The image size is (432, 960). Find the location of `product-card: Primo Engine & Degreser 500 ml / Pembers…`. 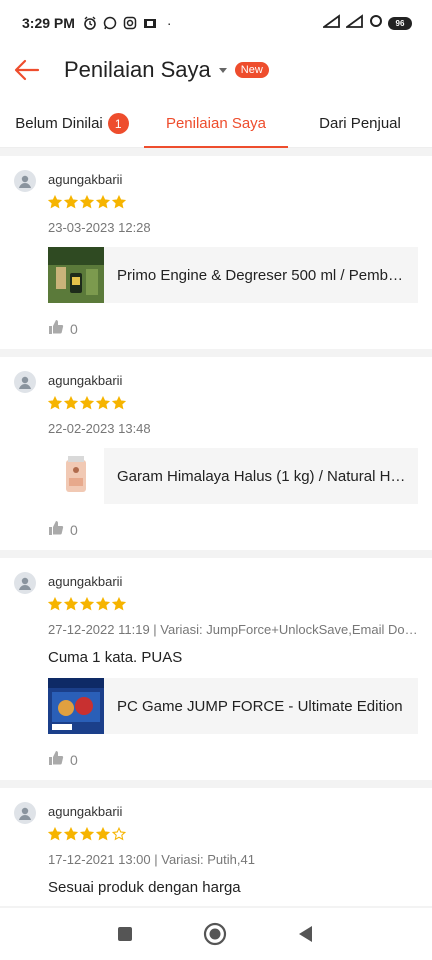

product-card: Primo Engine & Degreser 500 ml / Pembers… is located at coordinates (233, 275).